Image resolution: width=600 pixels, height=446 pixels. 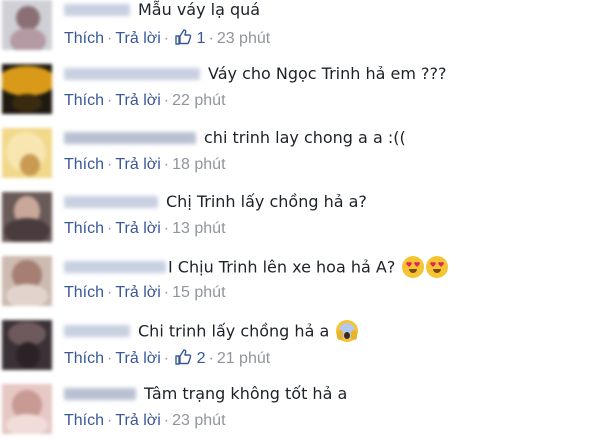 I want to click on comment-actions: Thích · Trả lời · 15 phút, so click(x=145, y=292).